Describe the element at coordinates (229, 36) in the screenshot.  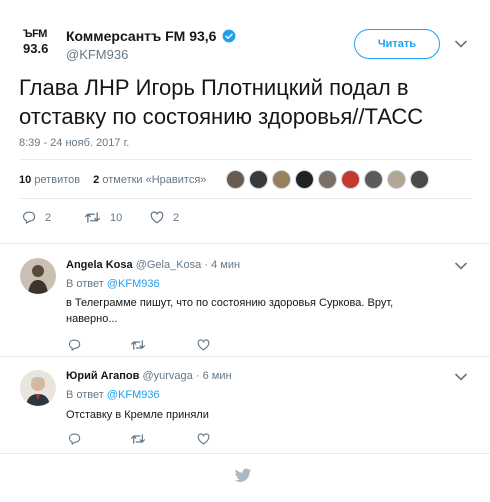
I see `verified-icon` at that location.